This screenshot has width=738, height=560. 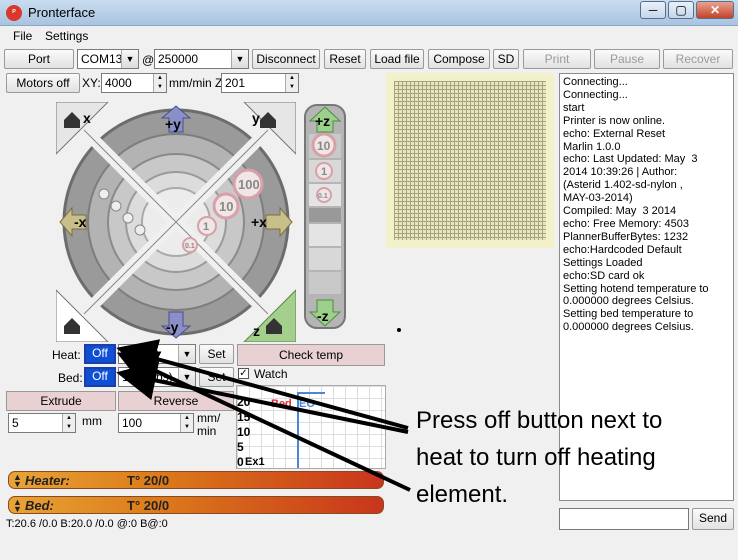 What do you see at coordinates (311, 393) in the screenshot?
I see `graph-series-top` at bounding box center [311, 393].